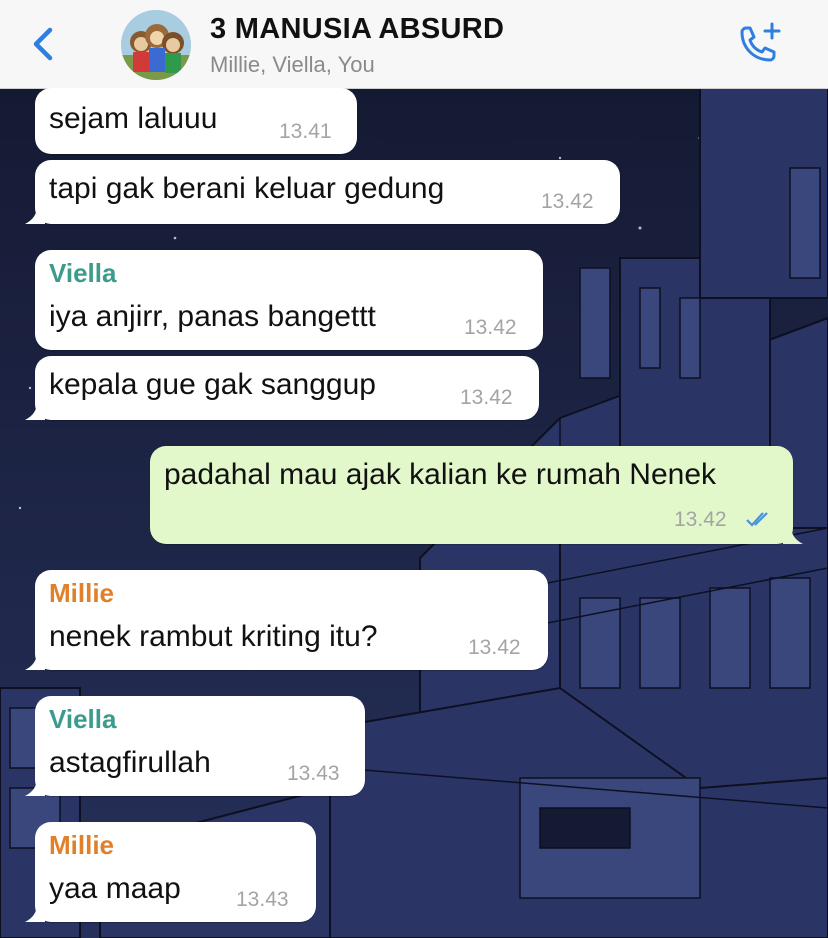 Image resolution: width=828 pixels, height=938 pixels. What do you see at coordinates (757, 45) in the screenshot?
I see `phone-add-icon` at bounding box center [757, 45].